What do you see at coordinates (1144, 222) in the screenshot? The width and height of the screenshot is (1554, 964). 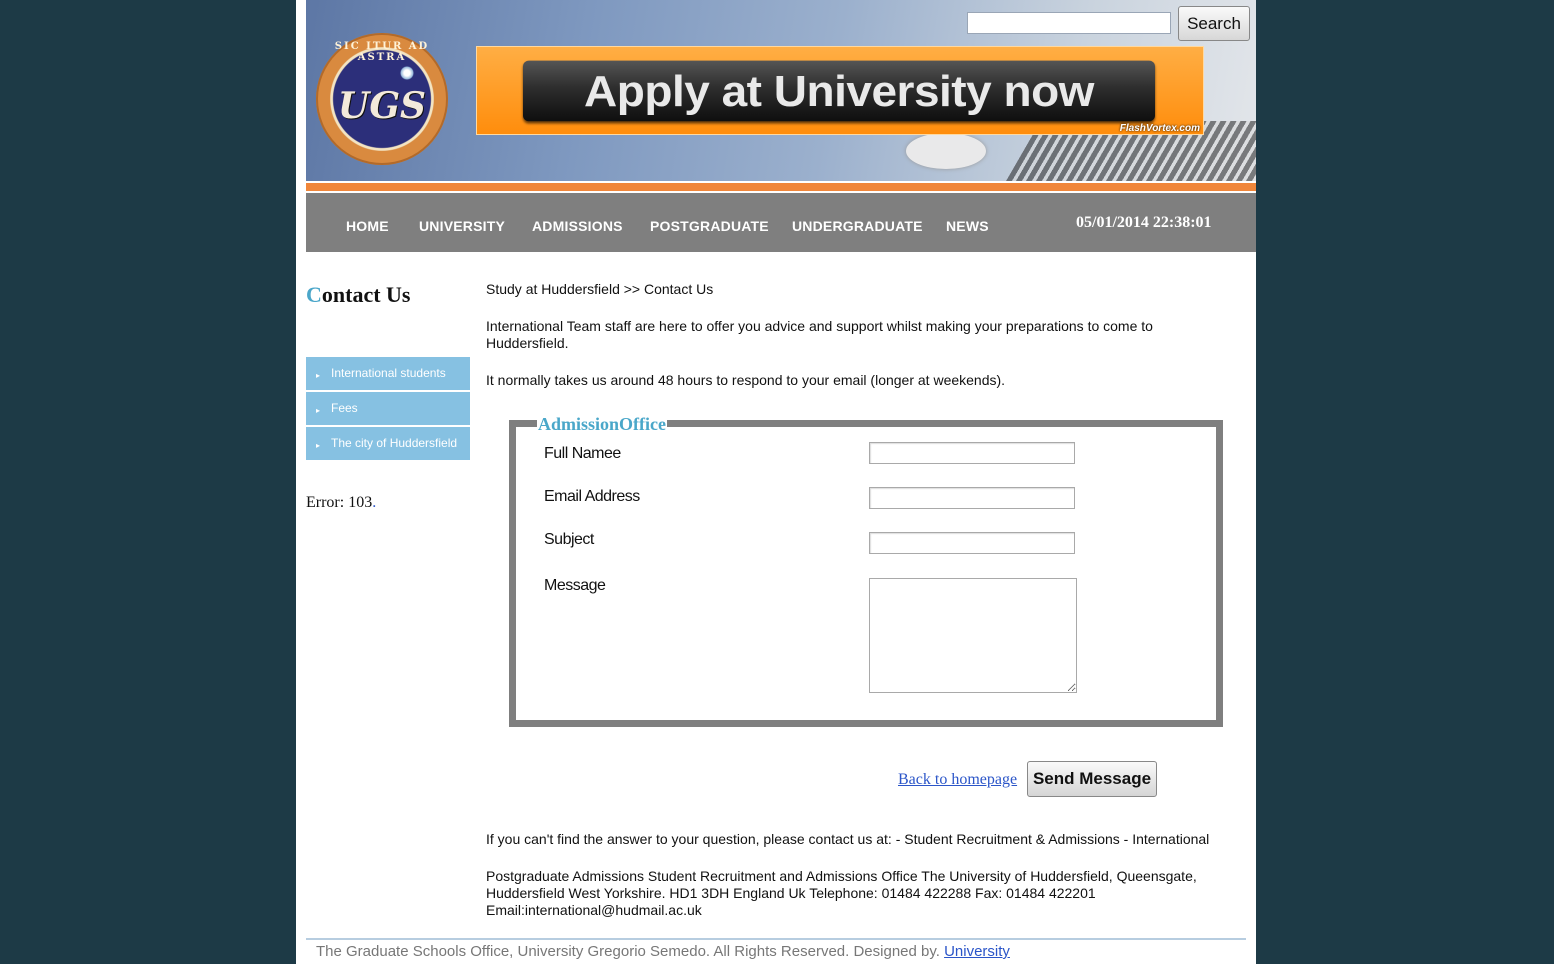 I see `datetime-display: 05/01/2014 22:38:01` at bounding box center [1144, 222].